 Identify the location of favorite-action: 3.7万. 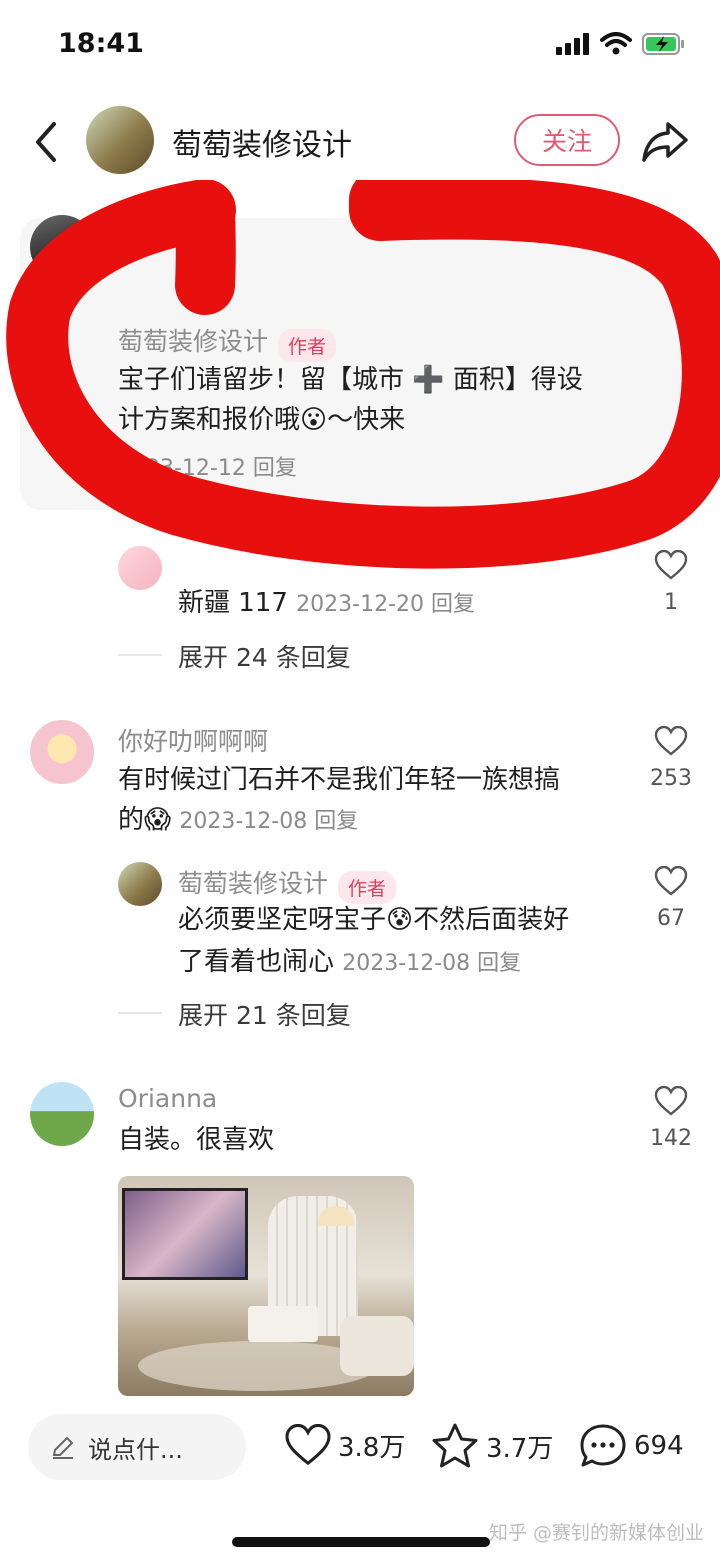
(491, 1446).